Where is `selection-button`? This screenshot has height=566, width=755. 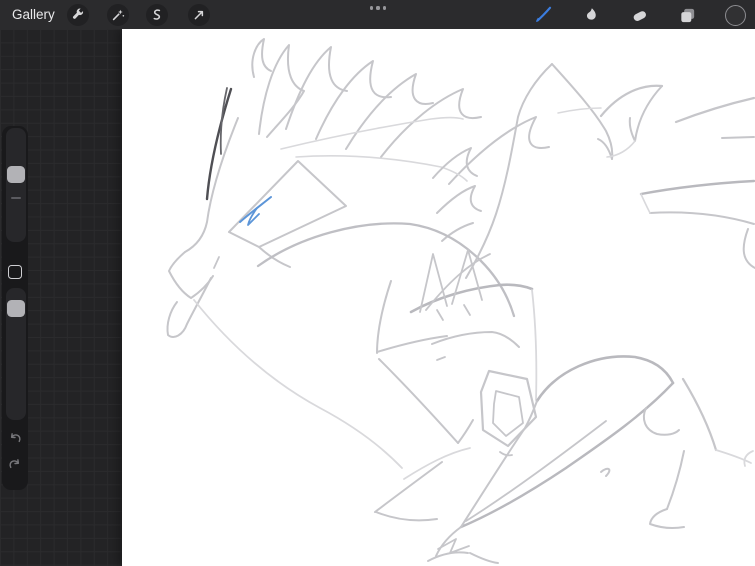
selection-button is located at coordinates (157, 15).